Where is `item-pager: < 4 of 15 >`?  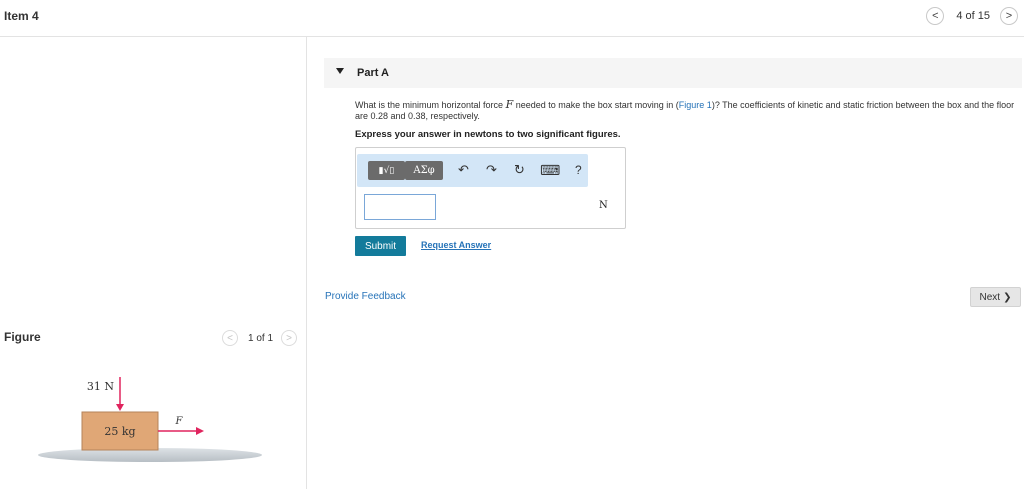 item-pager: < 4 of 15 > is located at coordinates (972, 16).